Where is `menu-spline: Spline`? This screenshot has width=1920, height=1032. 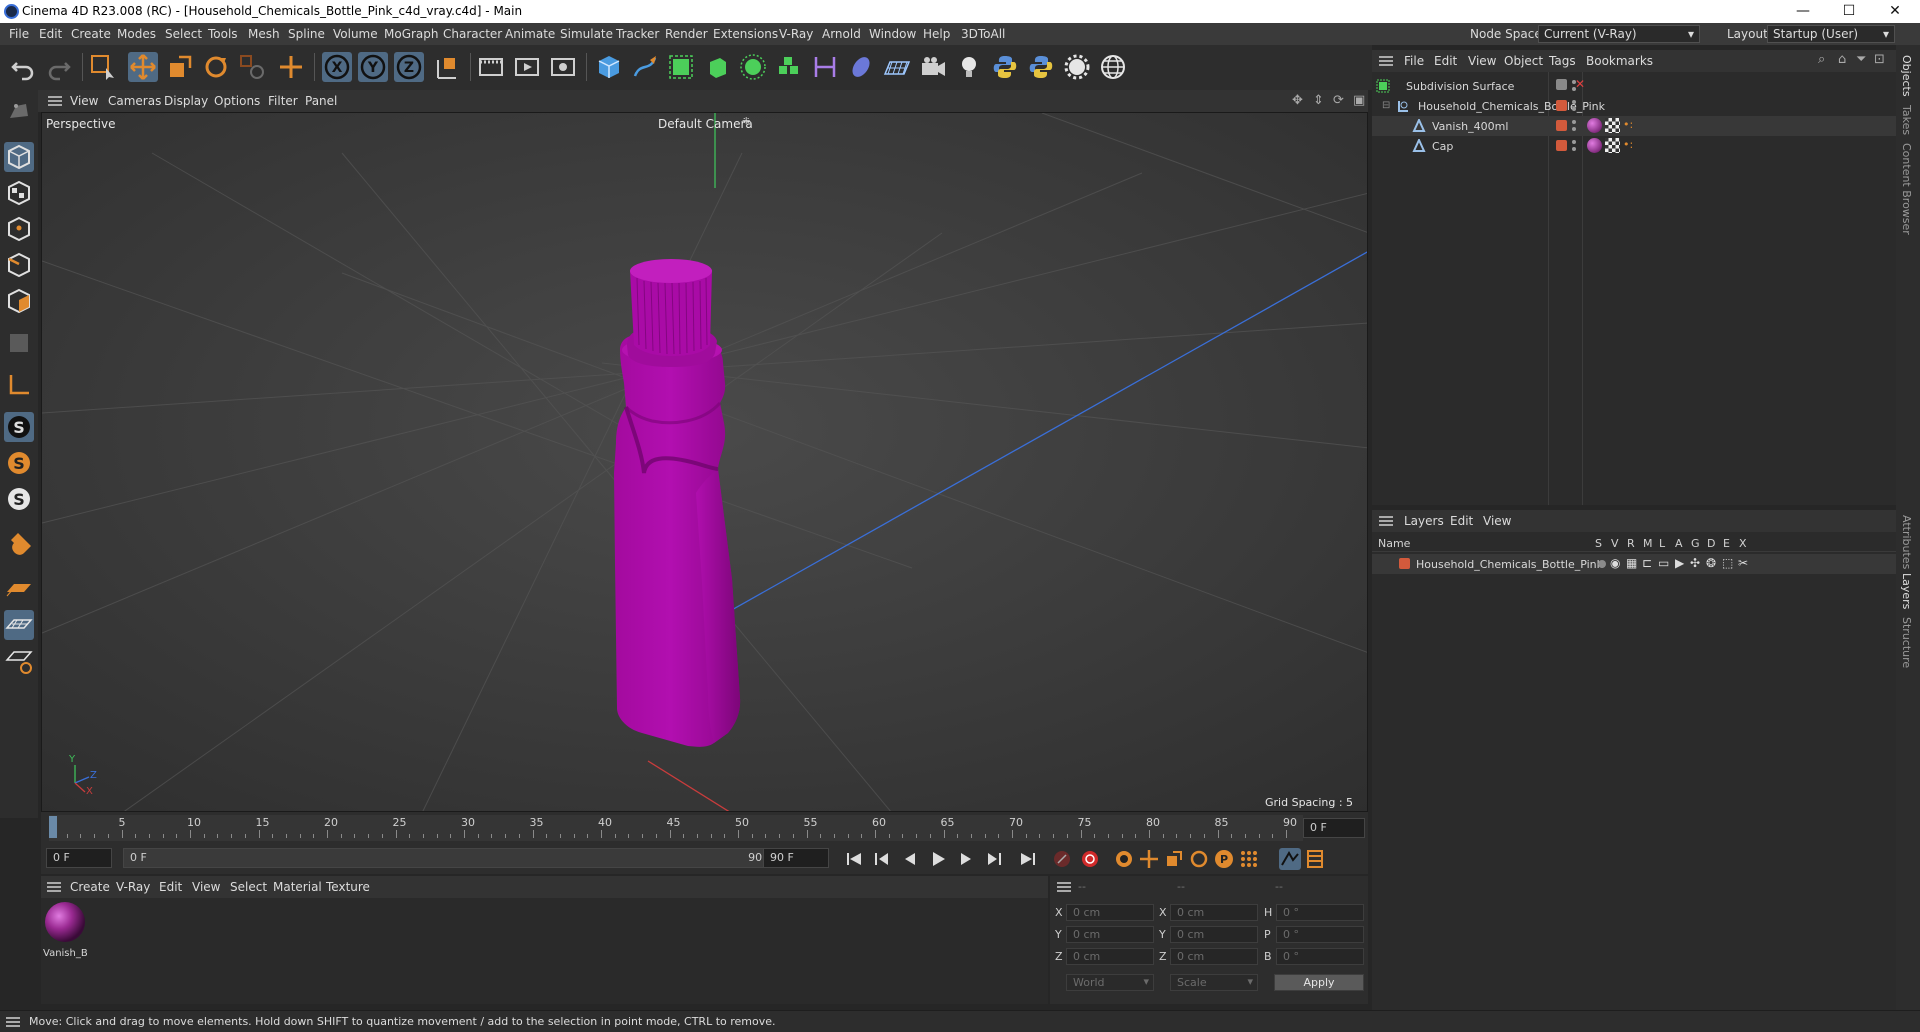
menu-spline: Spline is located at coordinates (306, 34).